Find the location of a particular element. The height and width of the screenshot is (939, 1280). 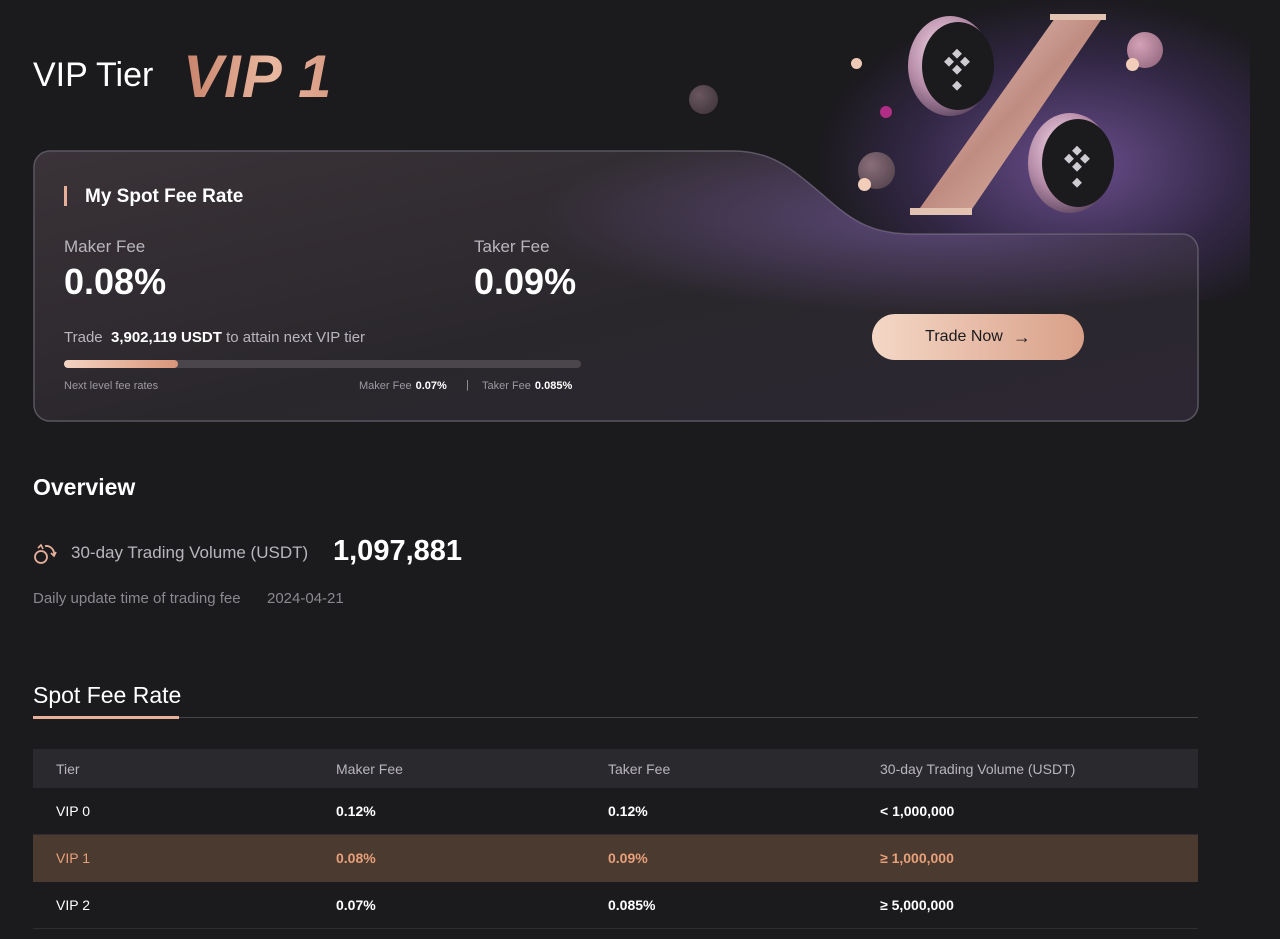

tab-spot-fee-rate: Spot Fee Rate is located at coordinates (107, 695).